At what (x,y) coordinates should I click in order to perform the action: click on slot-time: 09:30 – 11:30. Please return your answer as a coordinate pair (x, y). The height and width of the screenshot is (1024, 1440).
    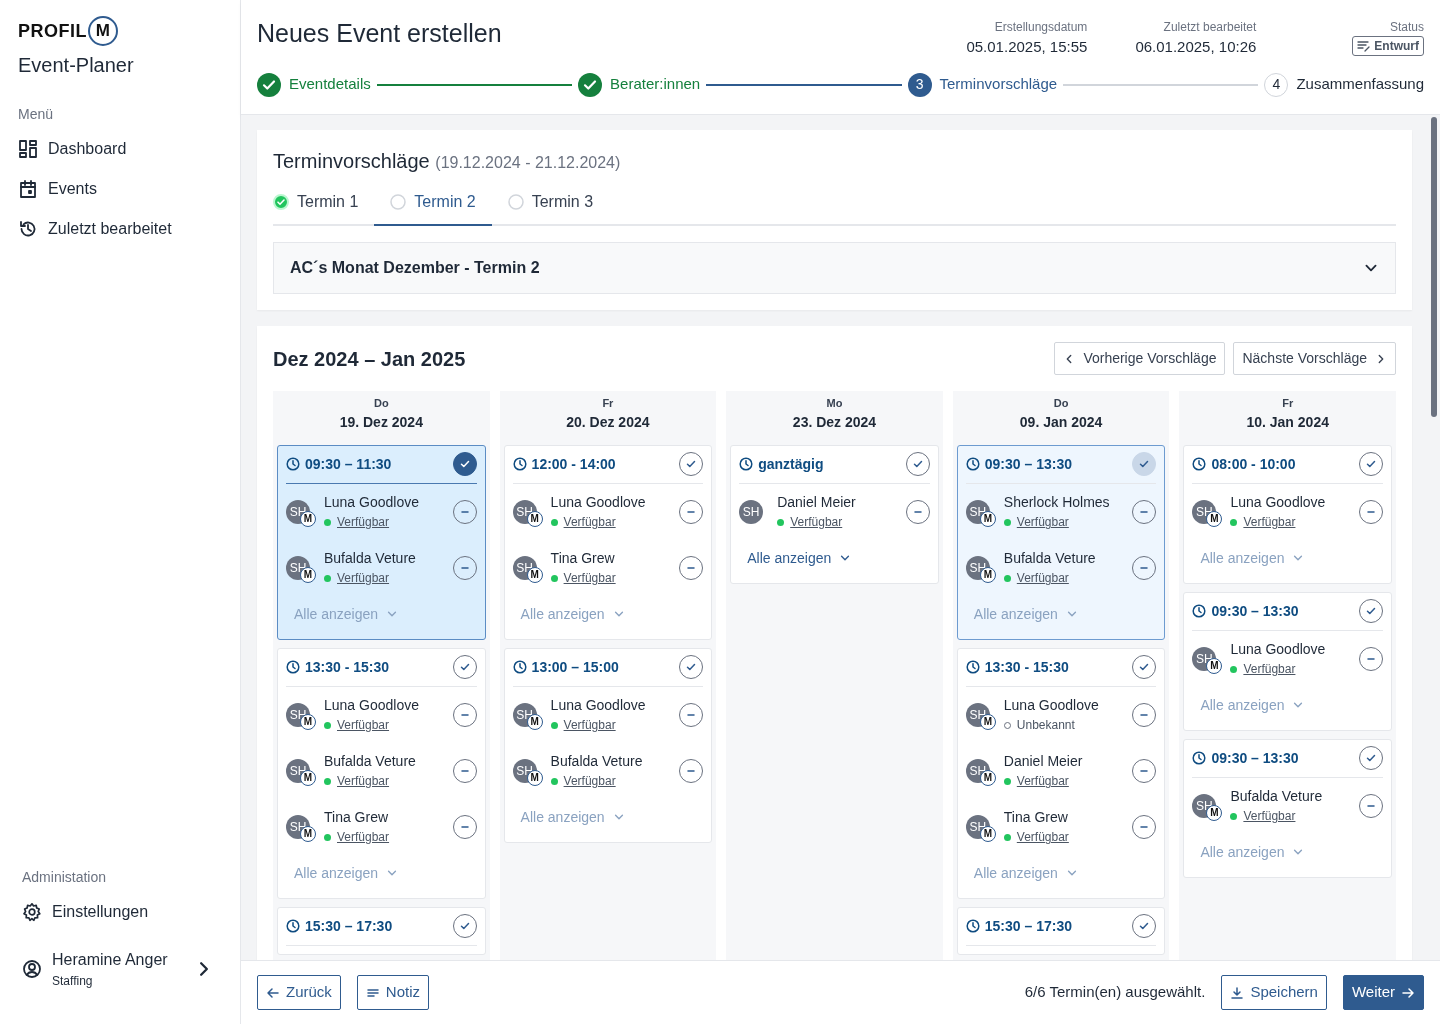
    Looking at the image, I should click on (348, 464).